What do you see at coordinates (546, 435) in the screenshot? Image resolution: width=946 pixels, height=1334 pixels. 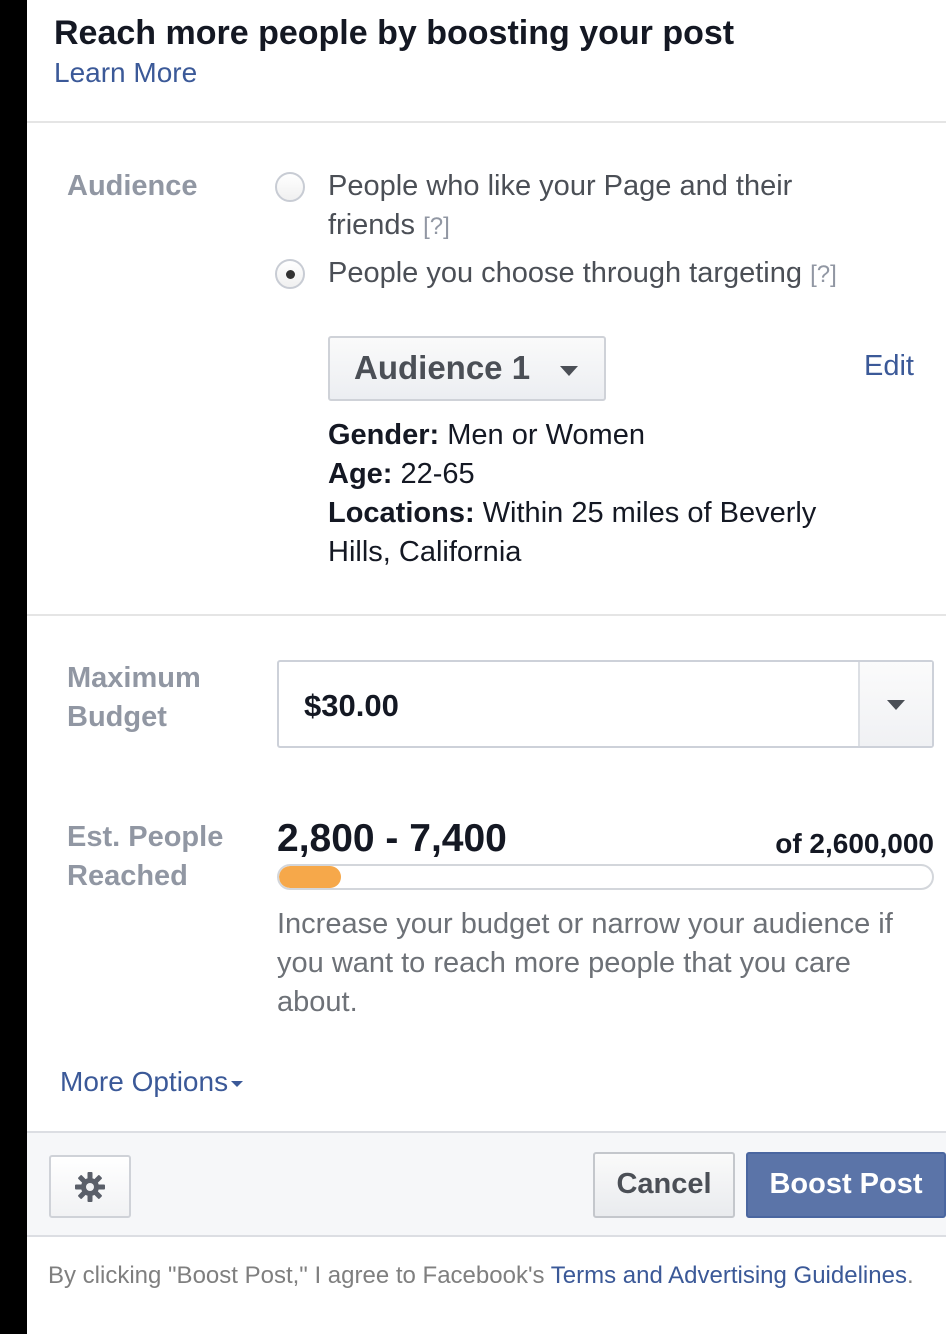 I see `gender-value: Men or Women` at bounding box center [546, 435].